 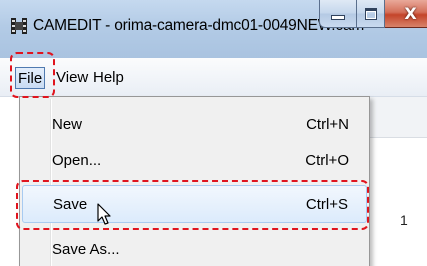 I want to click on close-icon: X, so click(x=410, y=13).